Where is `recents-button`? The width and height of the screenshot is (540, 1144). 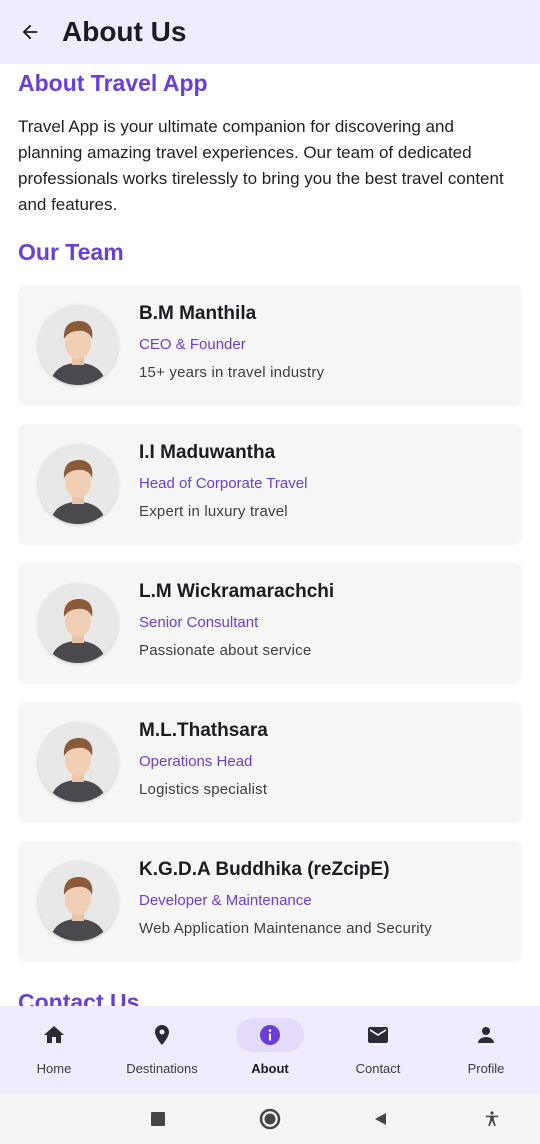 recents-button is located at coordinates (158, 1119).